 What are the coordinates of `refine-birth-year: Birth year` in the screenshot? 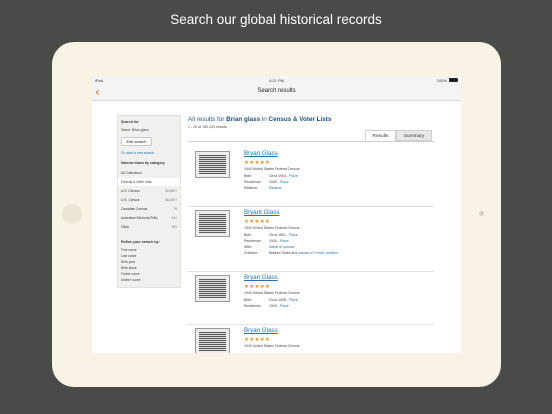 It's located at (128, 262).